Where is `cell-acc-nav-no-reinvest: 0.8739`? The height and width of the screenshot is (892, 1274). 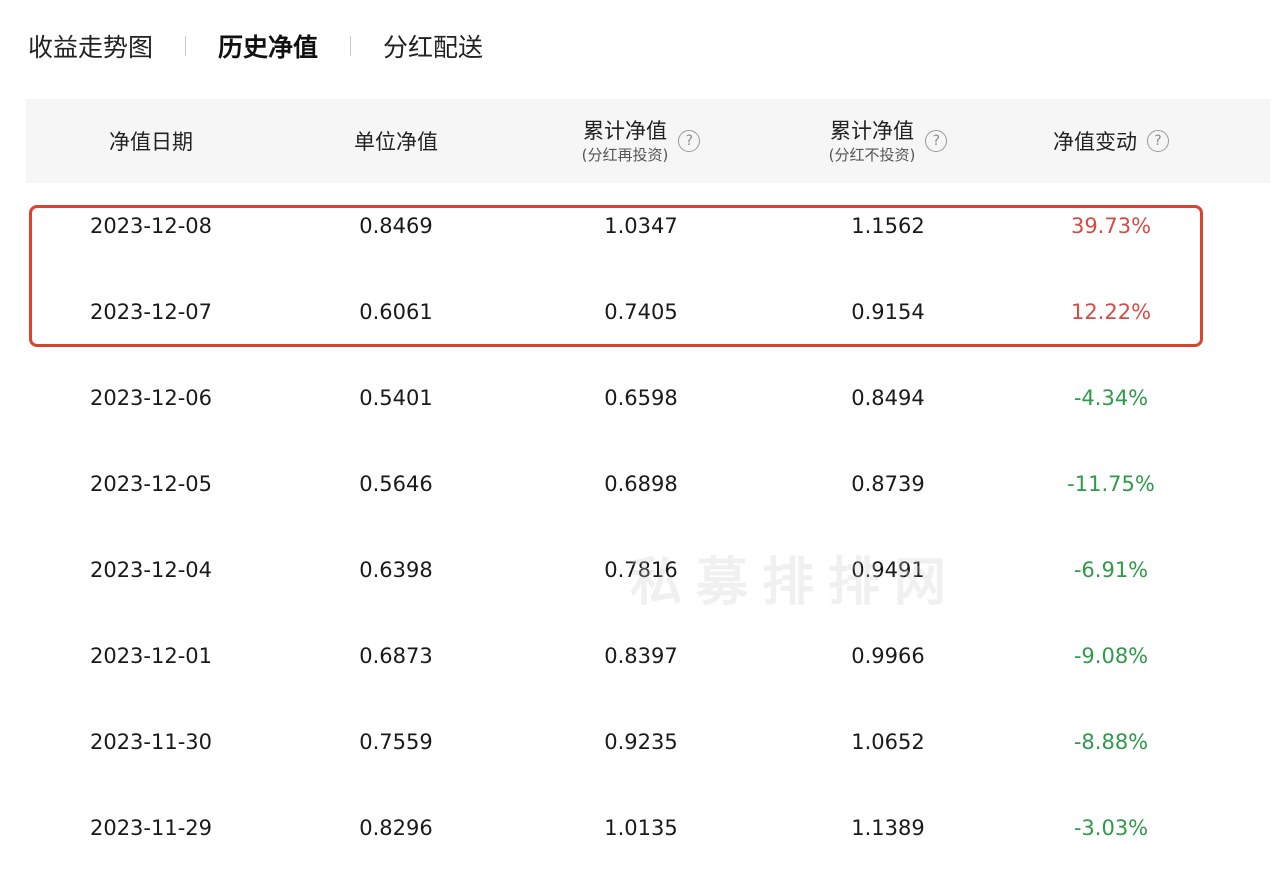
cell-acc-nav-no-reinvest: 0.8739 is located at coordinates (888, 484).